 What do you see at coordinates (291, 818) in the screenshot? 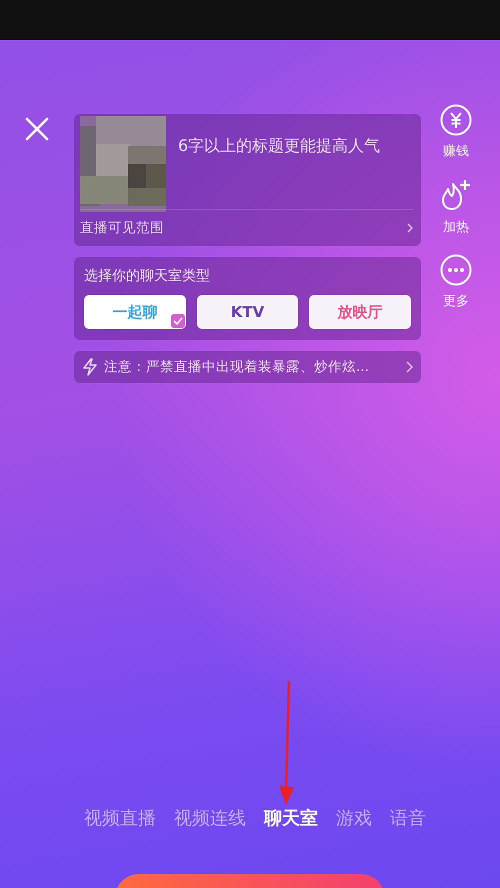
I see `mode-tab: 聊天室` at bounding box center [291, 818].